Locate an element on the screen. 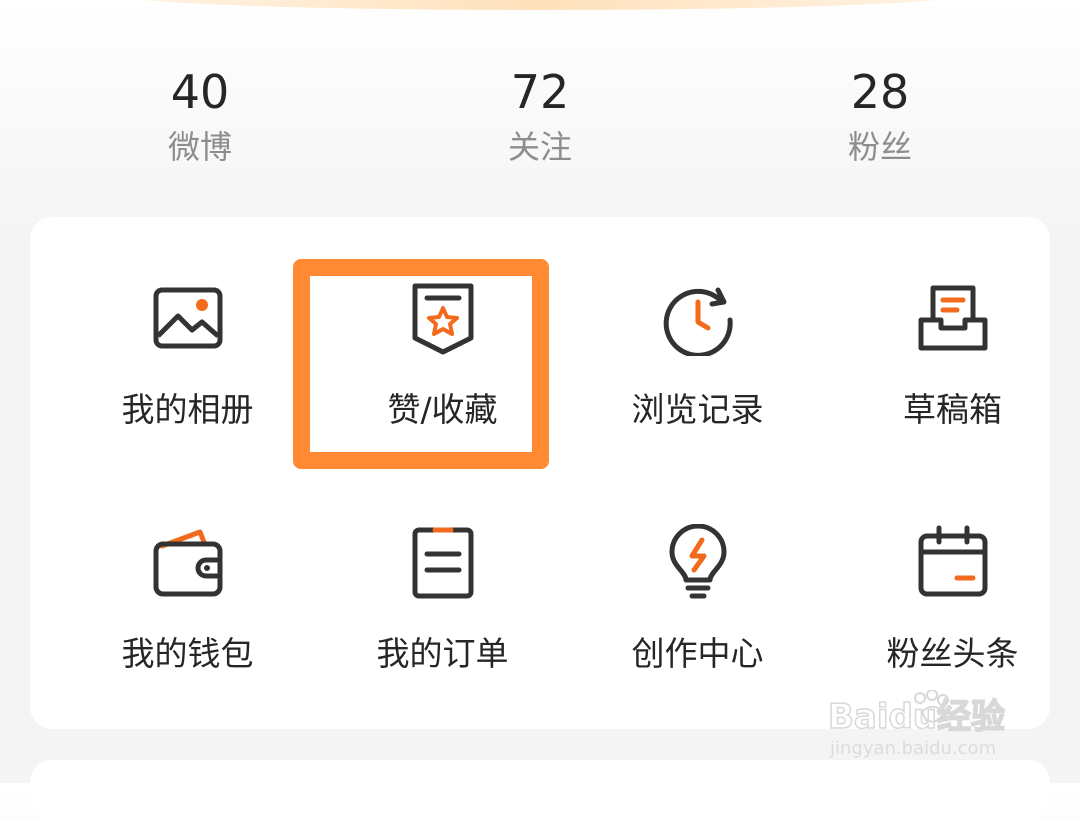 This screenshot has height=820, width=1080. watermark-url: jingyan.baidu.com is located at coordinates (912, 748).